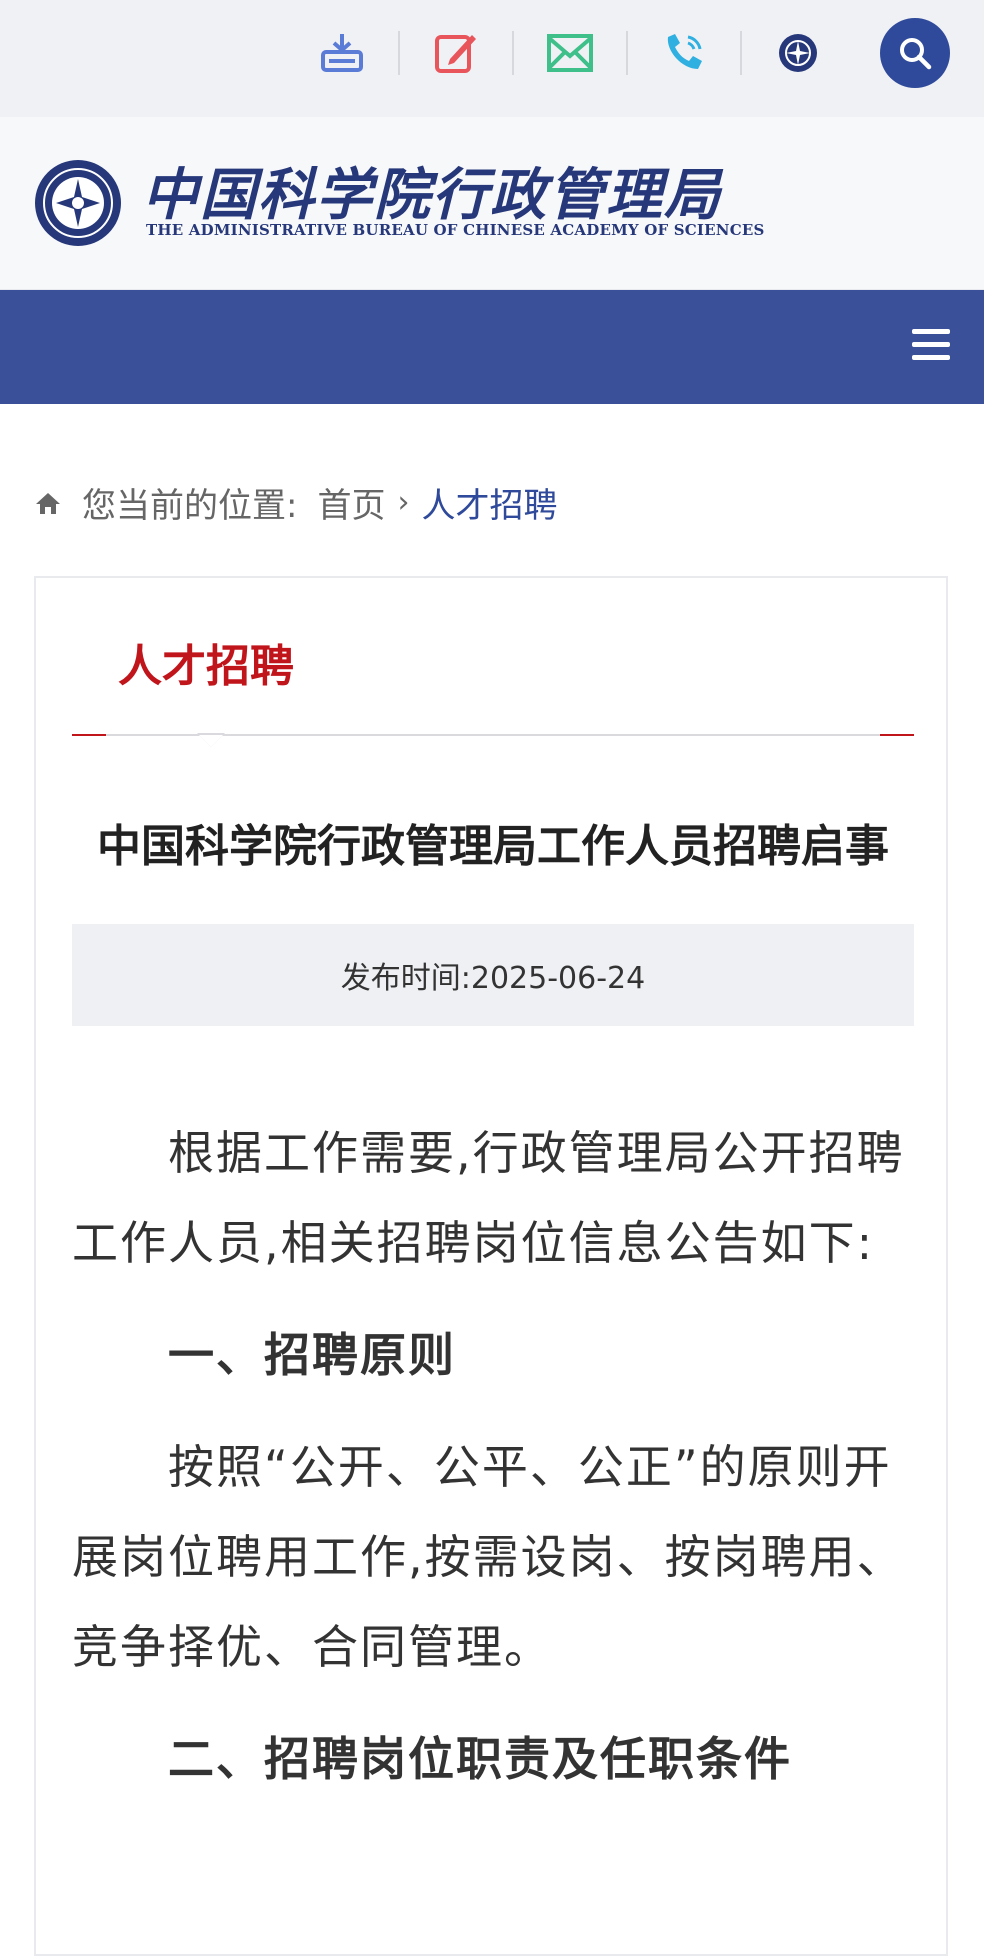 Image resolution: width=984 pixels, height=1956 pixels. Describe the element at coordinates (206, 666) in the screenshot. I see `section-title: 人才招聘` at that location.